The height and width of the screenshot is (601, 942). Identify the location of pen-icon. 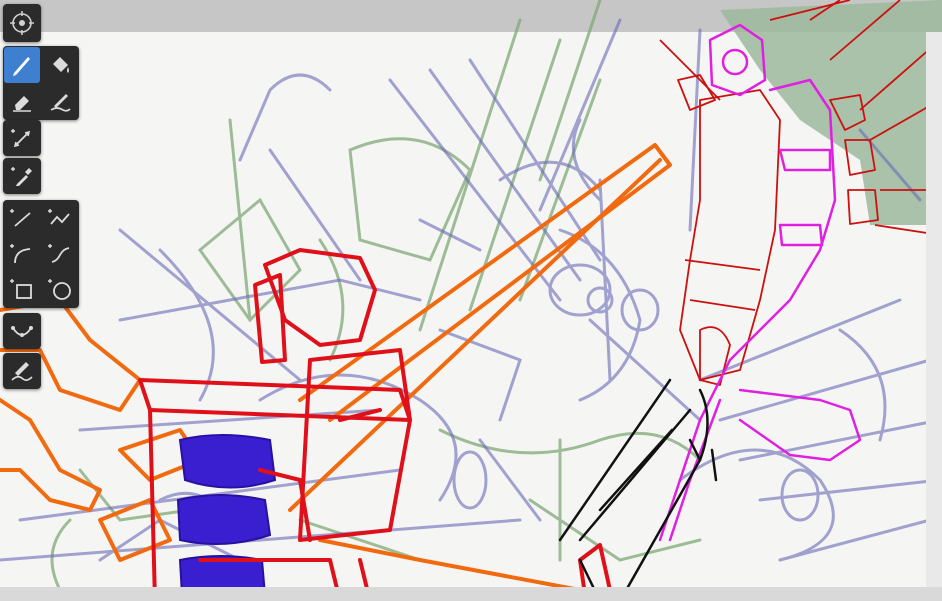
(21, 66).